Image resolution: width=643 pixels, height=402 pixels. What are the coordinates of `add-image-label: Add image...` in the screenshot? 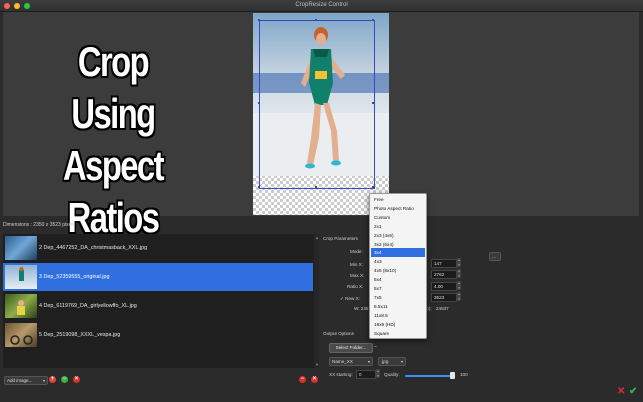 It's located at (20, 380).